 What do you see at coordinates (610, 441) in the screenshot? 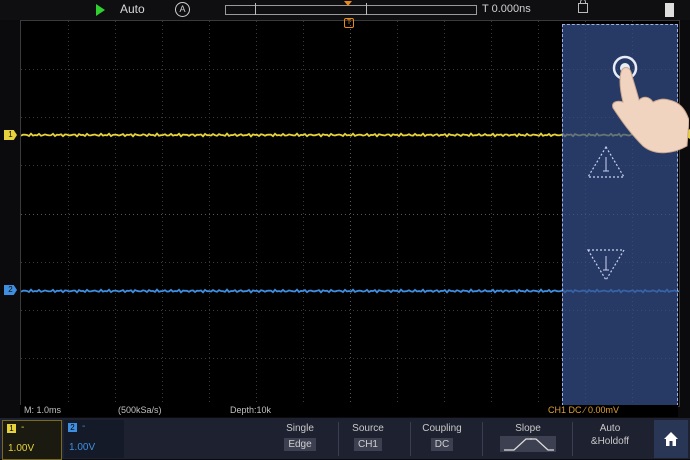
I see `holdoff-value: &Holdoff` at bounding box center [610, 441].